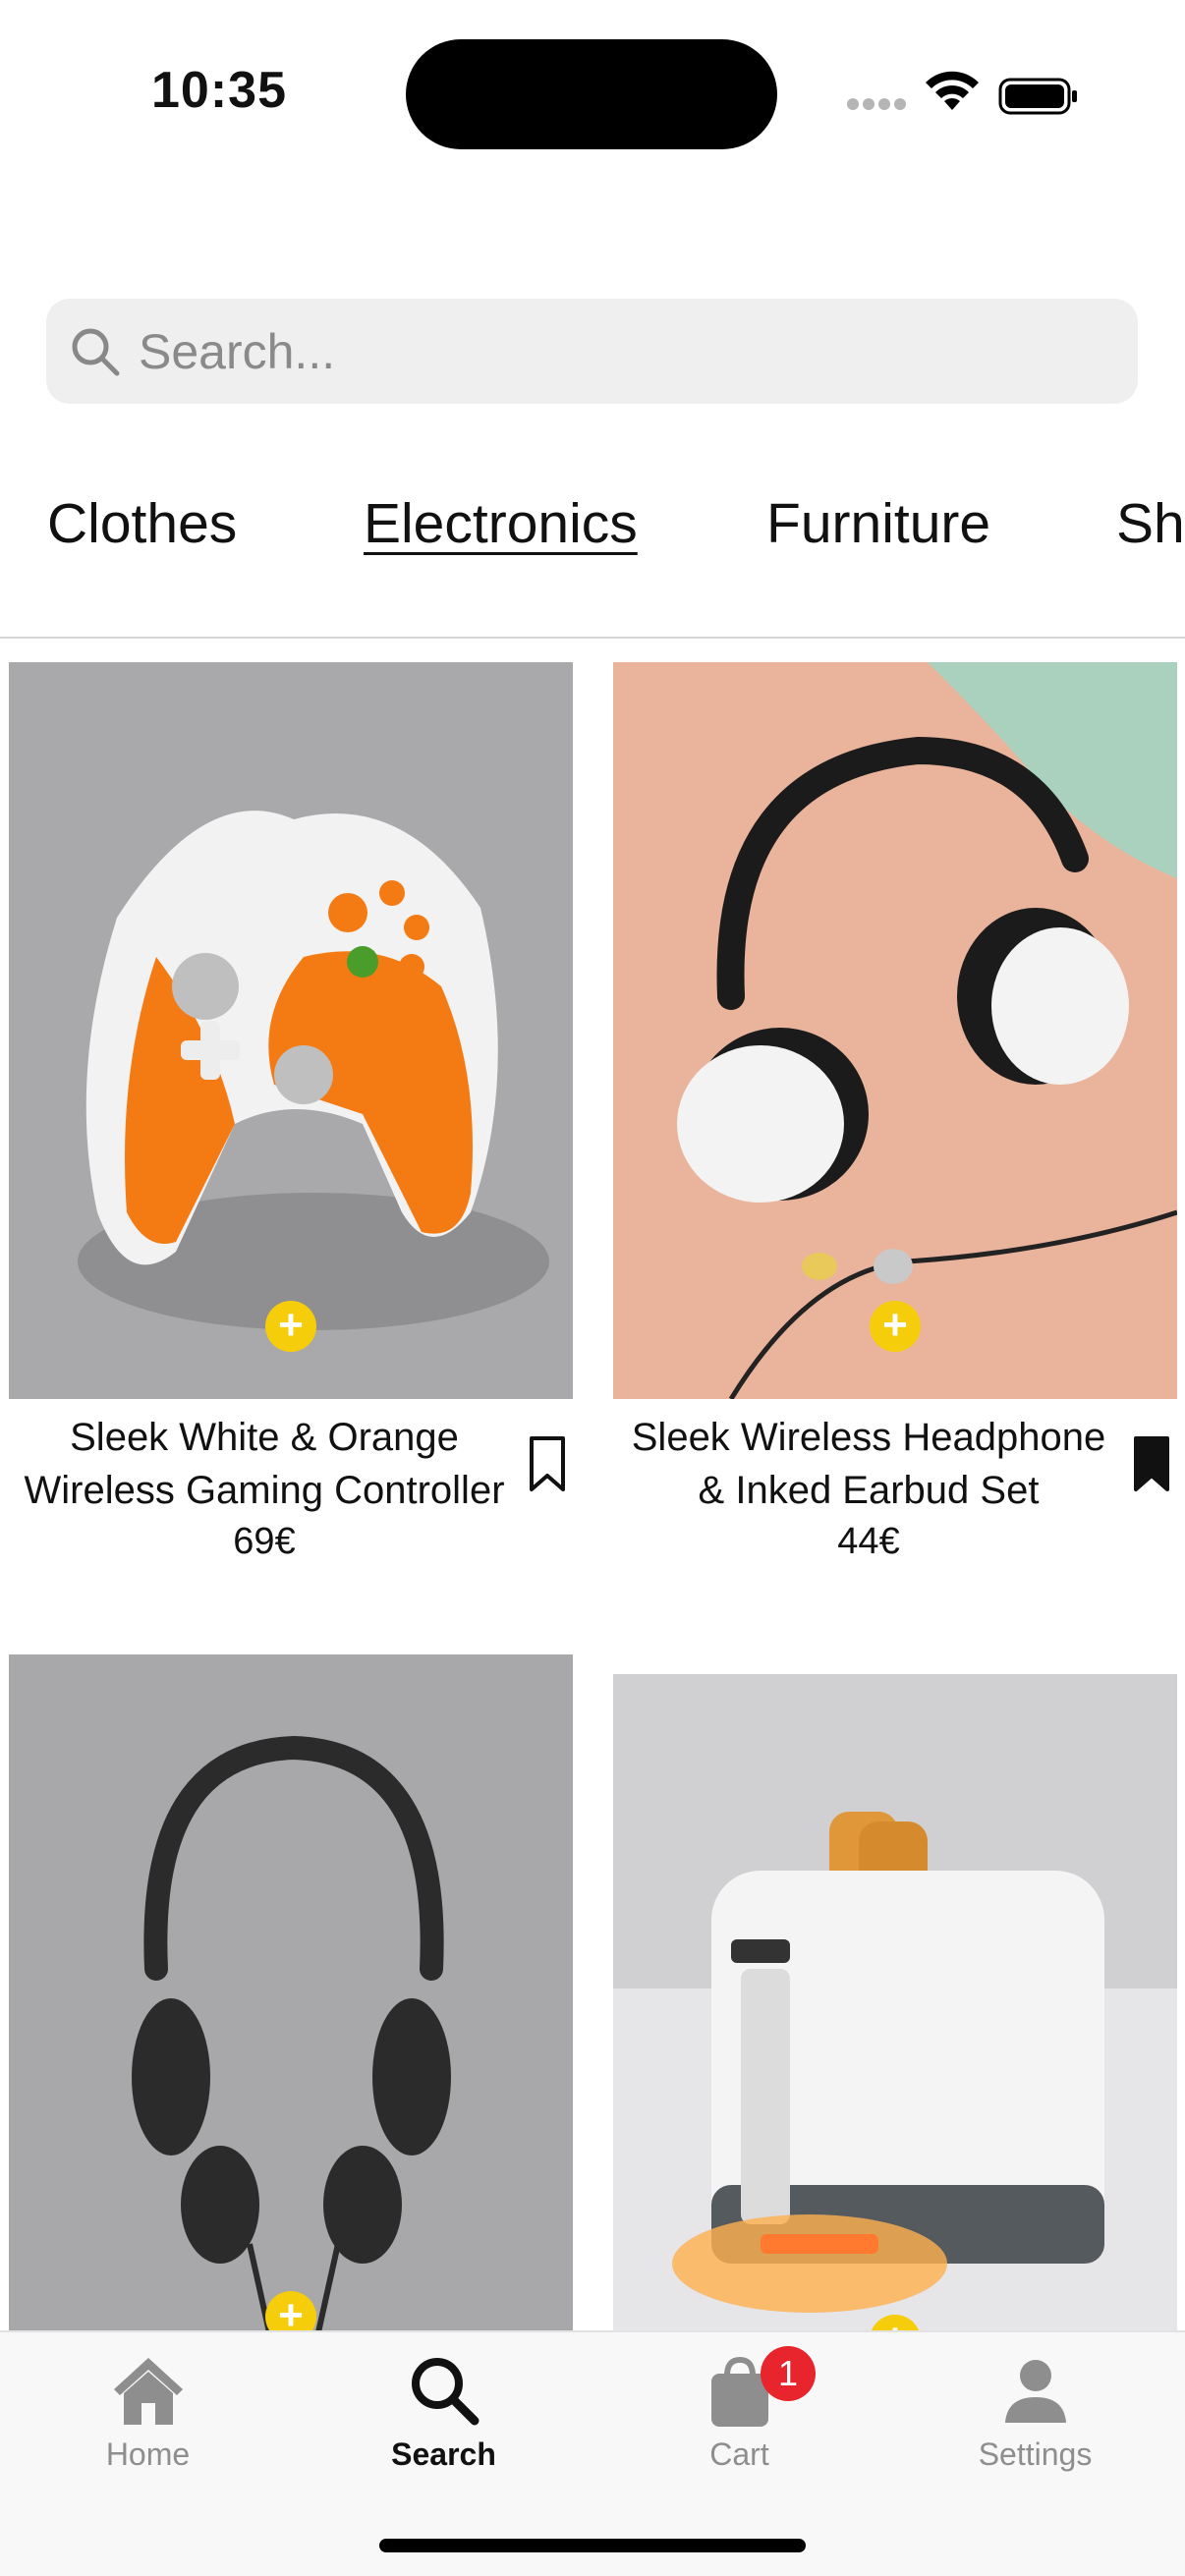 This screenshot has width=1185, height=2576. What do you see at coordinates (592, 2545) in the screenshot?
I see `home-indicator` at bounding box center [592, 2545].